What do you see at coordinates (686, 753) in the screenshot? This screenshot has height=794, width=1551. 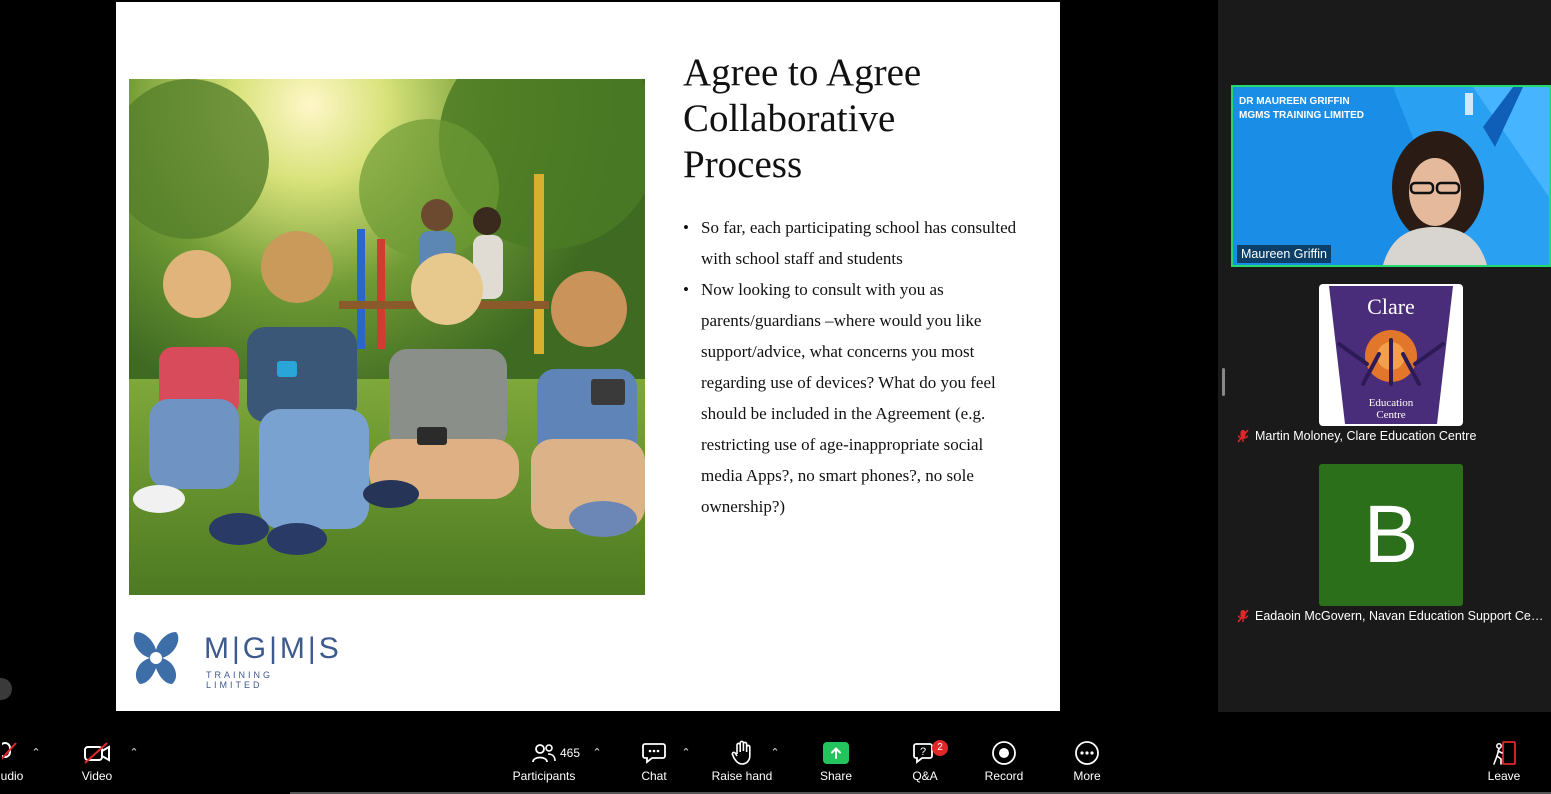 I see `chat-options-caret-icon: ⌃` at bounding box center [686, 753].